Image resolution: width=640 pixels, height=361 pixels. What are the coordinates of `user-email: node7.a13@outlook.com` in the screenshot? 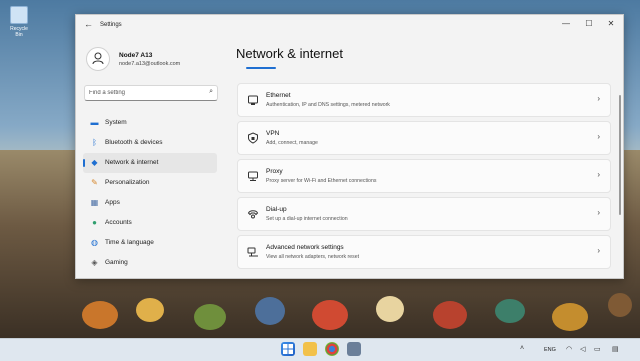 It's located at (150, 64).